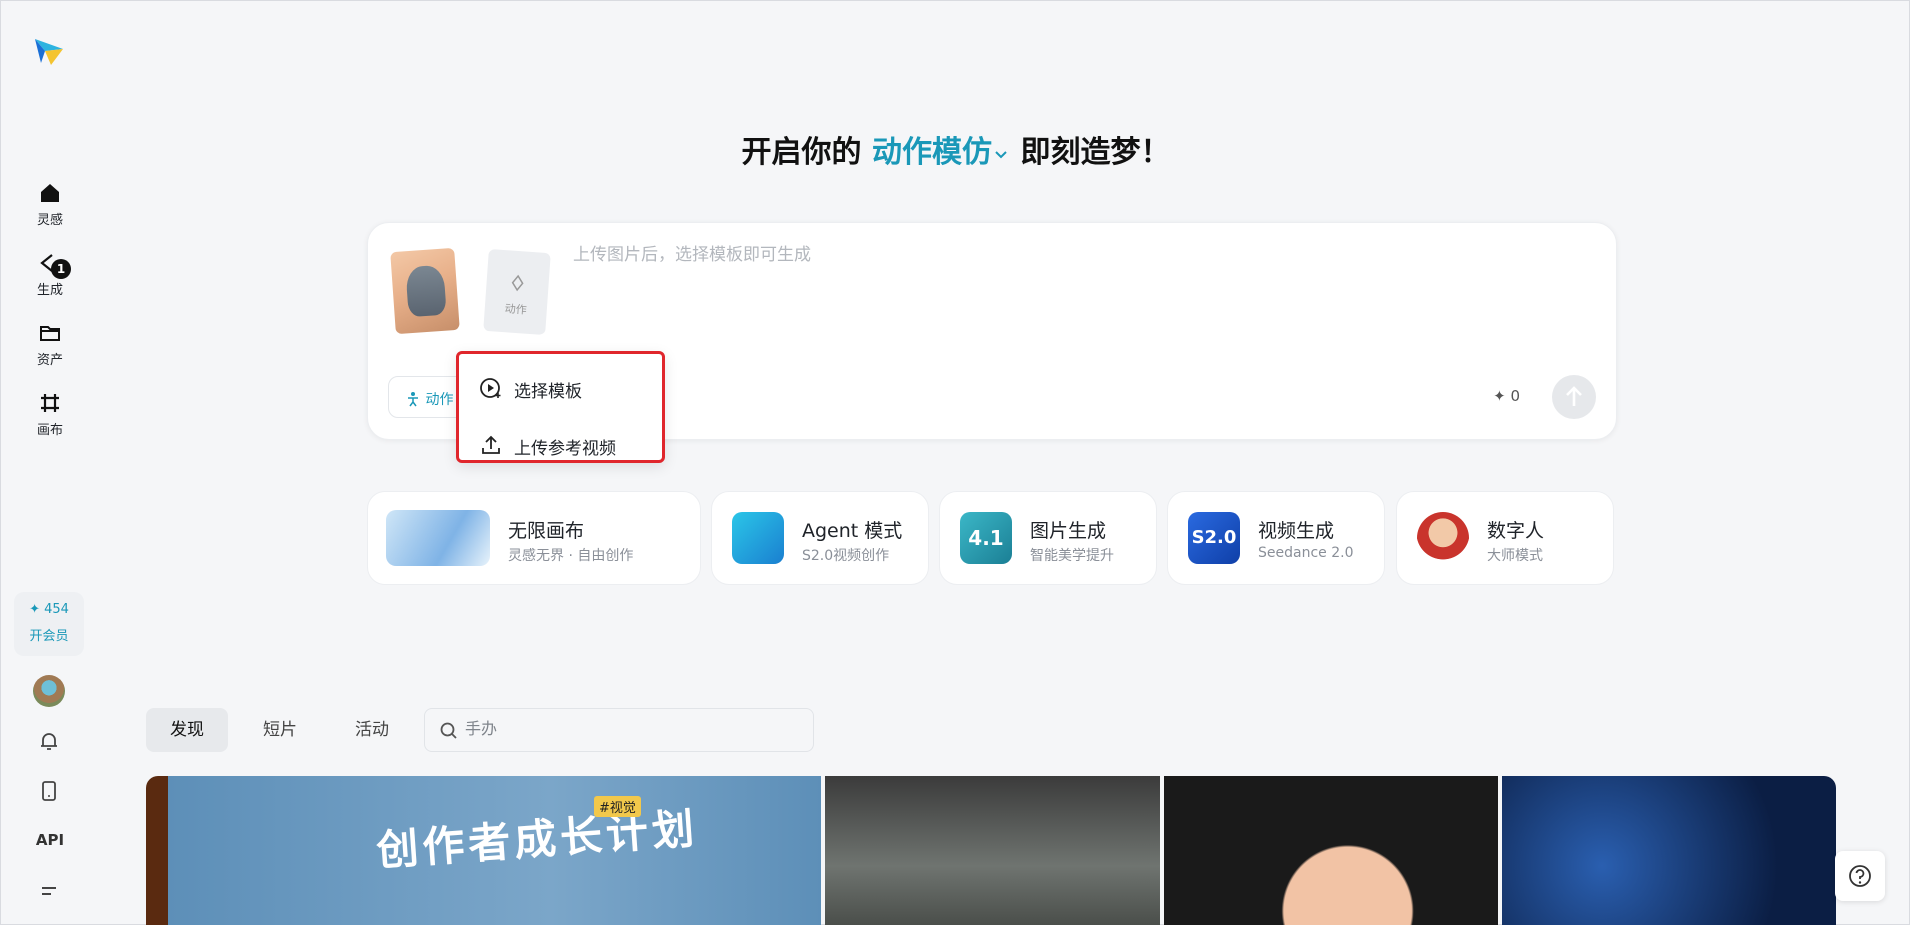  Describe the element at coordinates (490, 388) in the screenshot. I see `play-template-icon` at that location.